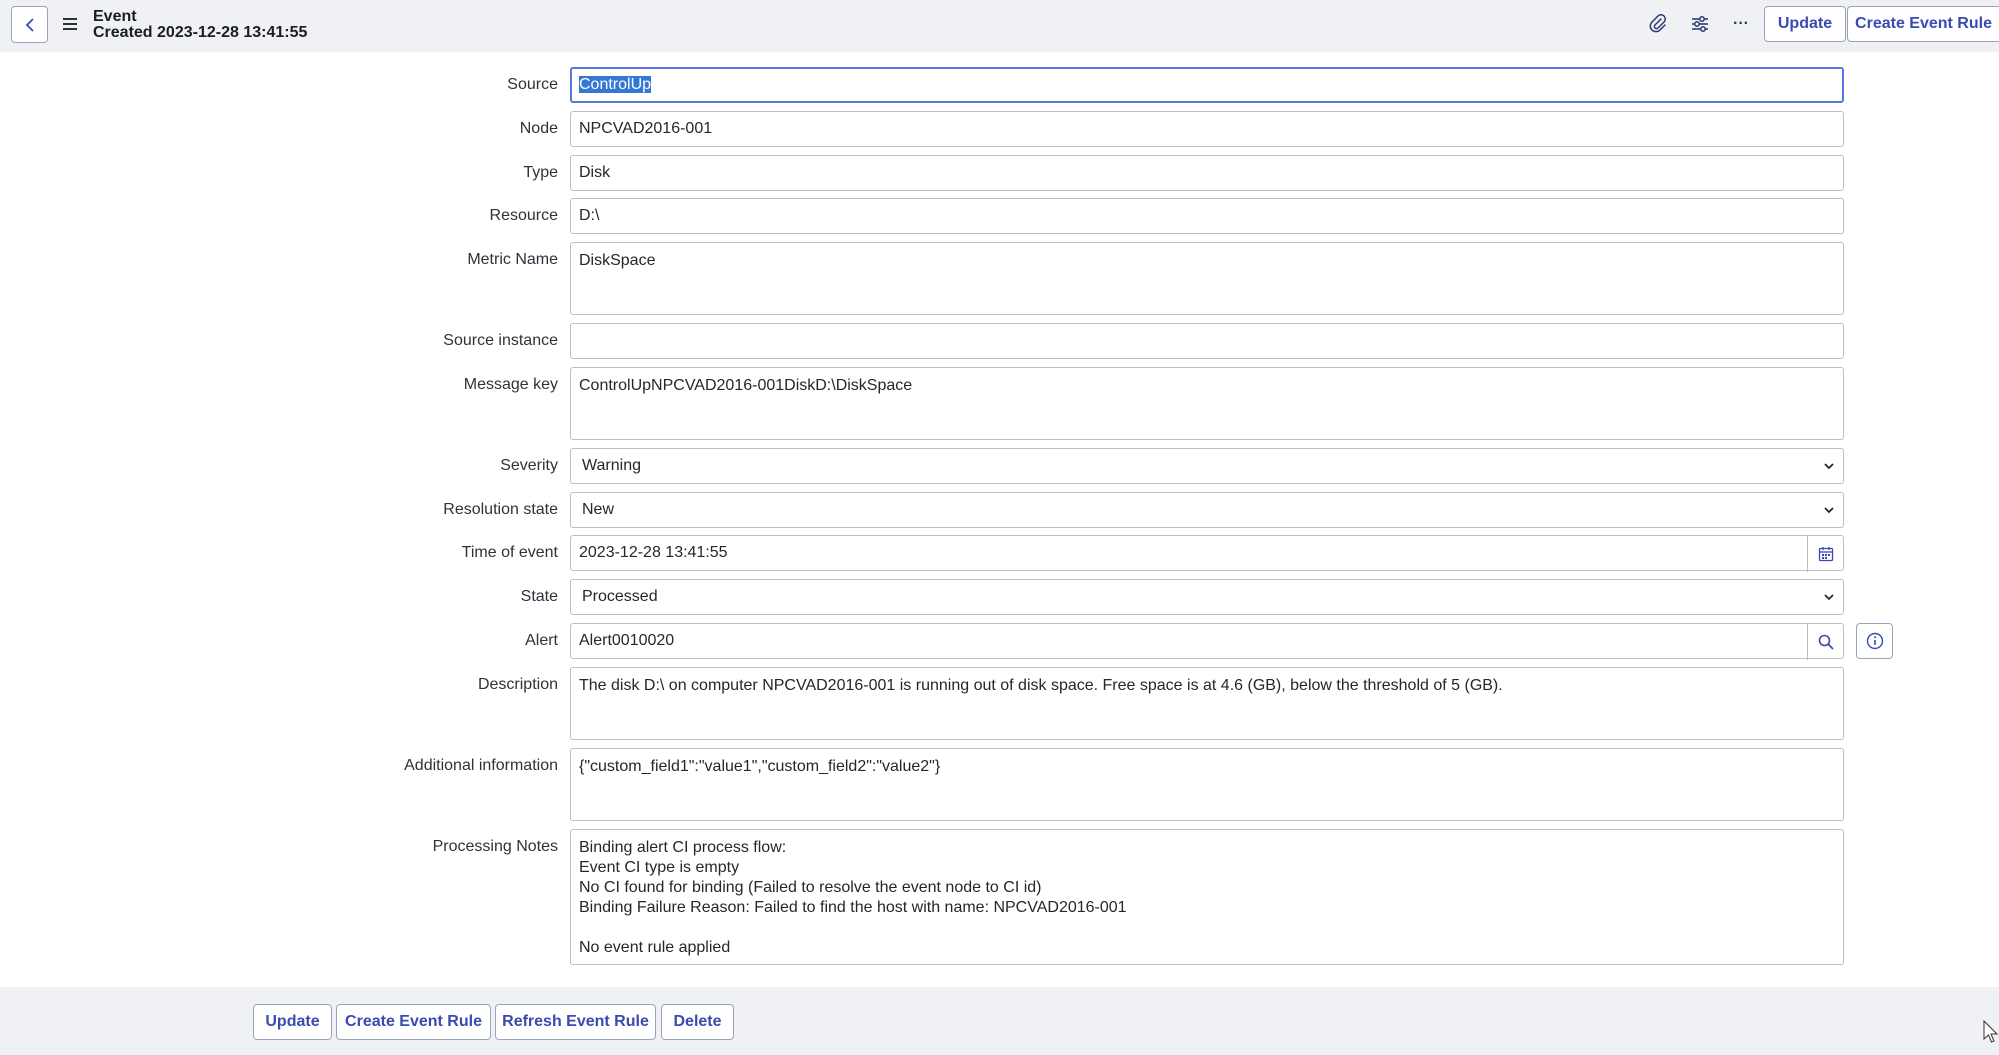 The image size is (1999, 1055). Describe the element at coordinates (1207, 597) in the screenshot. I see `state-select: Processed` at that location.